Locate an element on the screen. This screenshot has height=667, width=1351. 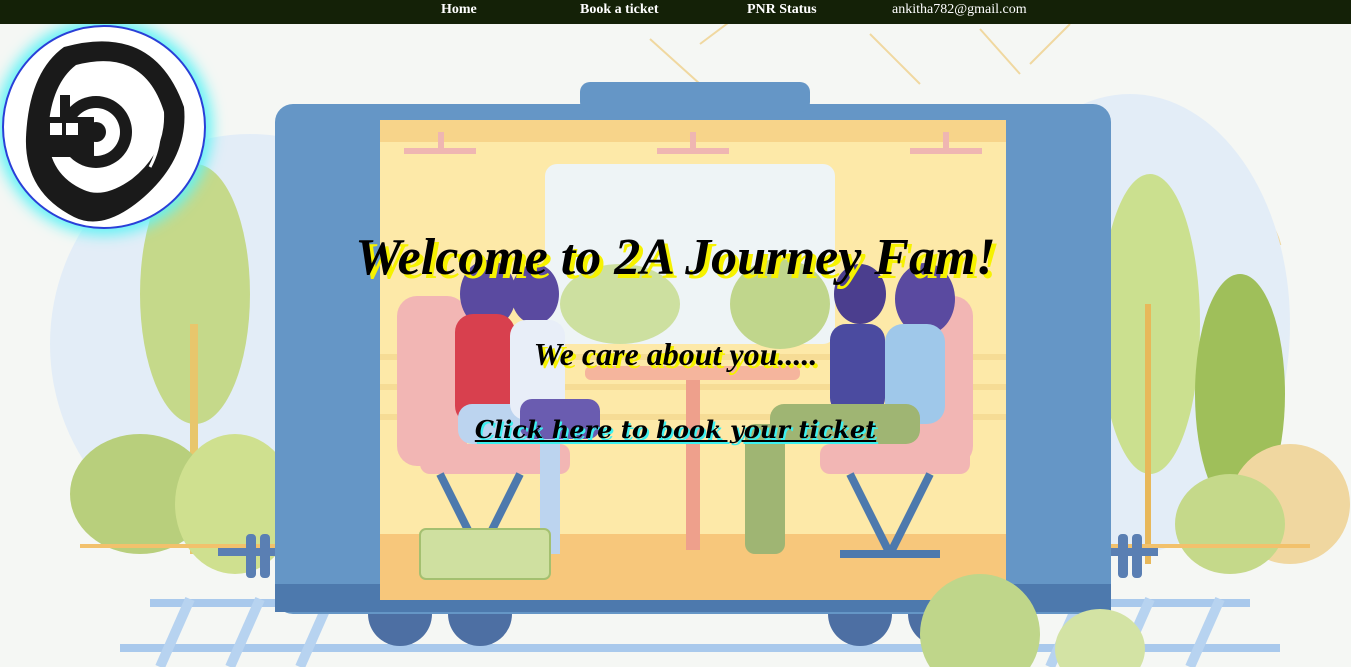
book-ticket-cta-link: Click here to book your ticket is located at coordinates (675, 429).